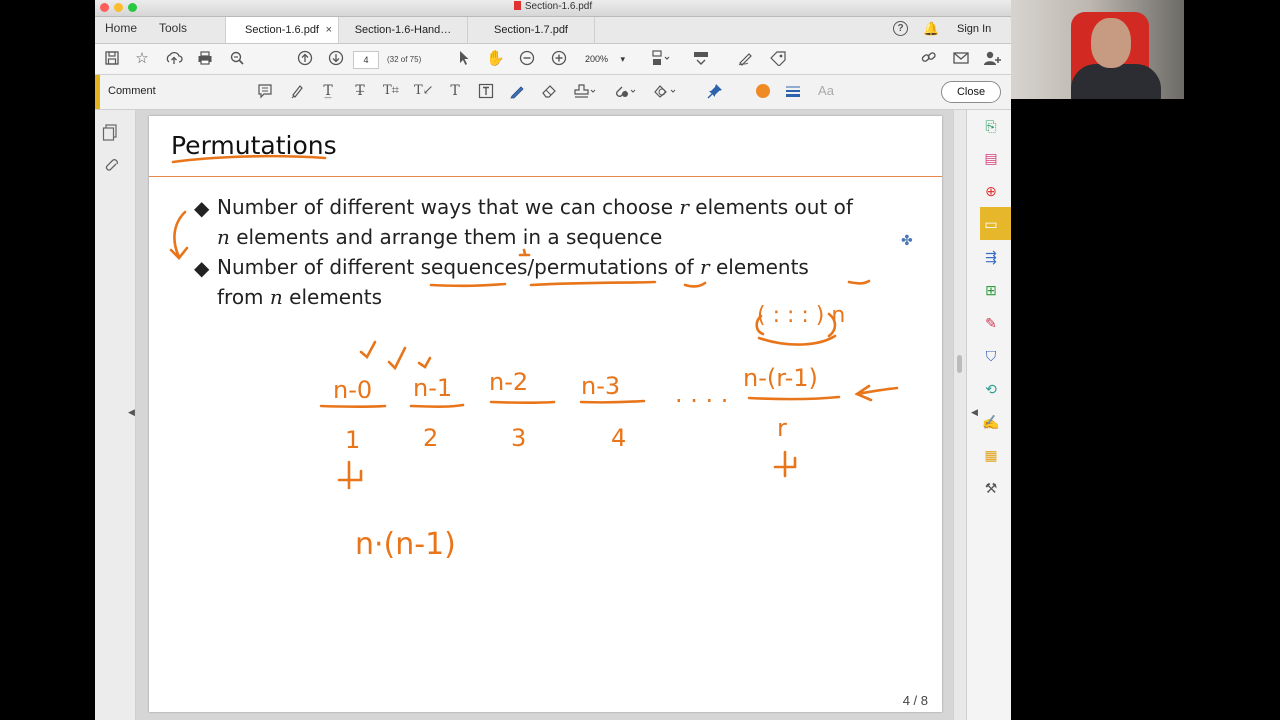 Image resolution: width=1280 pixels, height=720 pixels. What do you see at coordinates (929, 60) in the screenshot?
I see `link-icon` at bounding box center [929, 60].